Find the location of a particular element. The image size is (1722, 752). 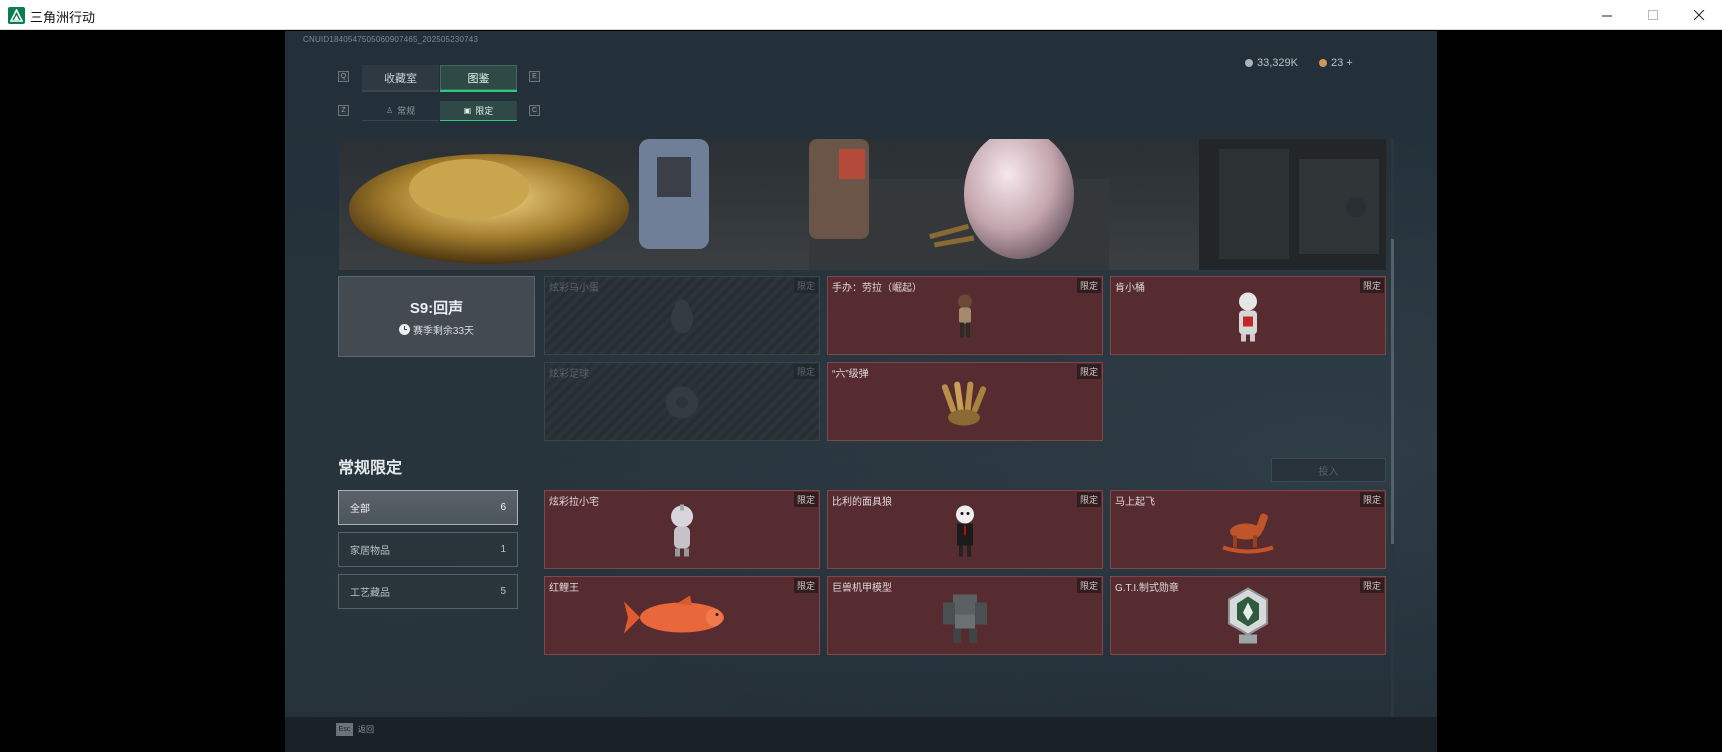

card-name: 肯小桶 is located at coordinates (1130, 288).